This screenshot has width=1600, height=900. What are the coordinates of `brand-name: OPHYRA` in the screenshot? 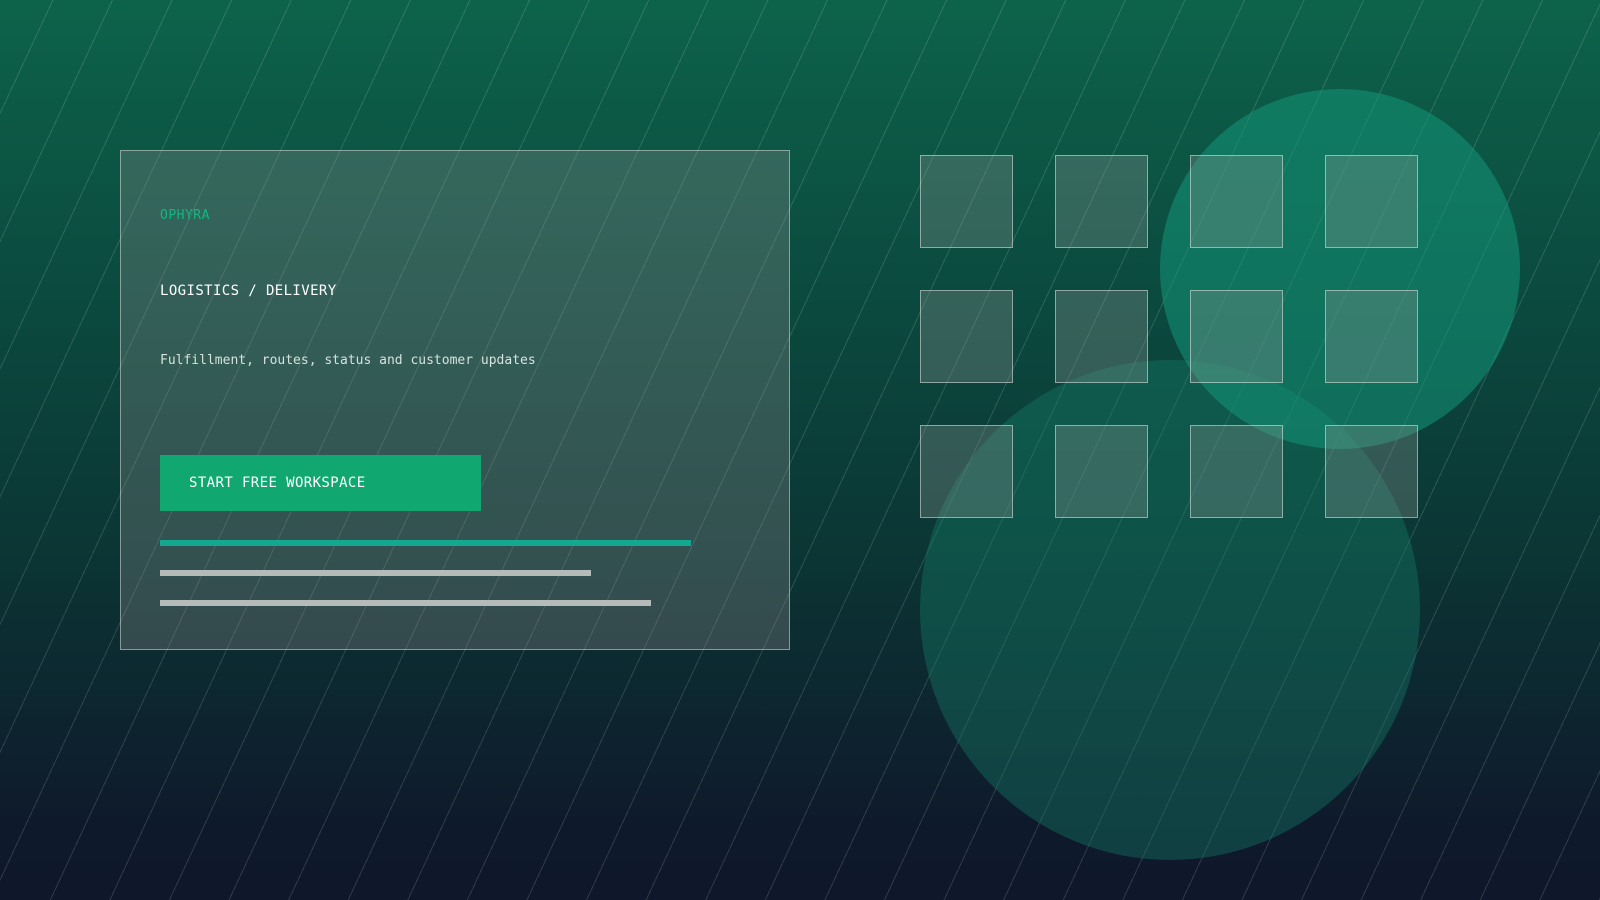 It's located at (185, 215).